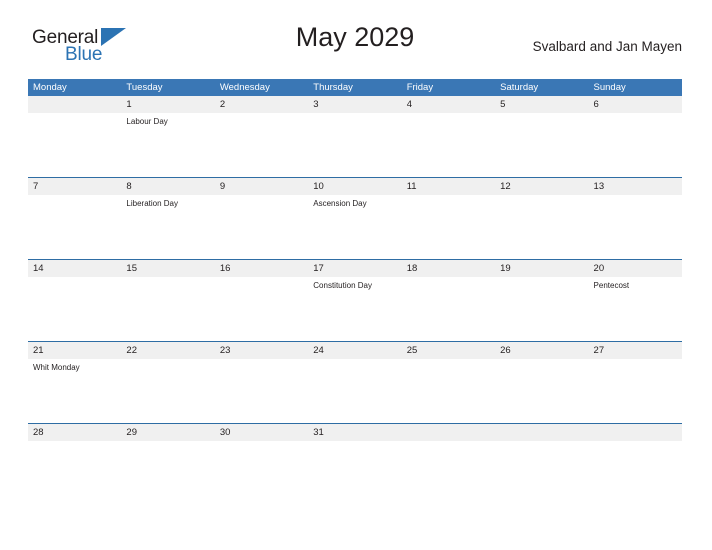  What do you see at coordinates (261, 432) in the screenshot?
I see `day-number: 30` at bounding box center [261, 432].